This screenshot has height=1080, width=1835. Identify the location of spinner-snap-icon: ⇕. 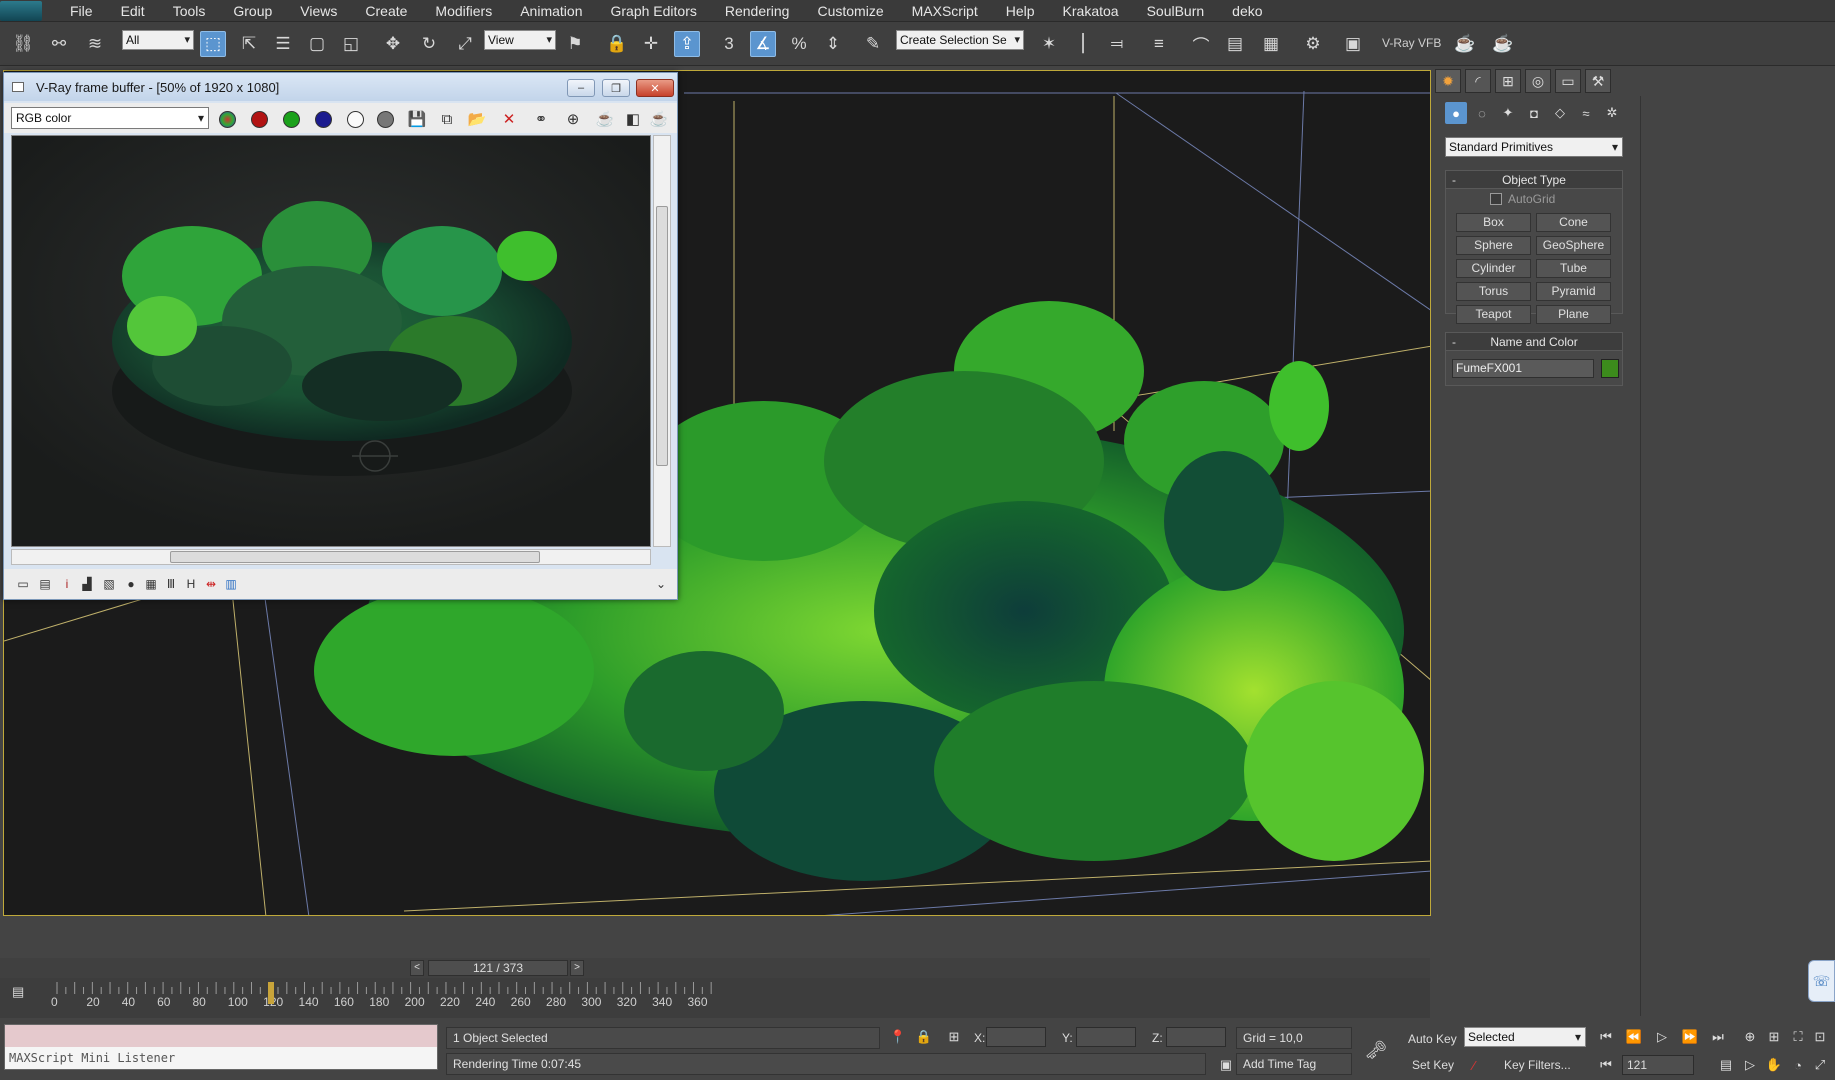
(833, 44).